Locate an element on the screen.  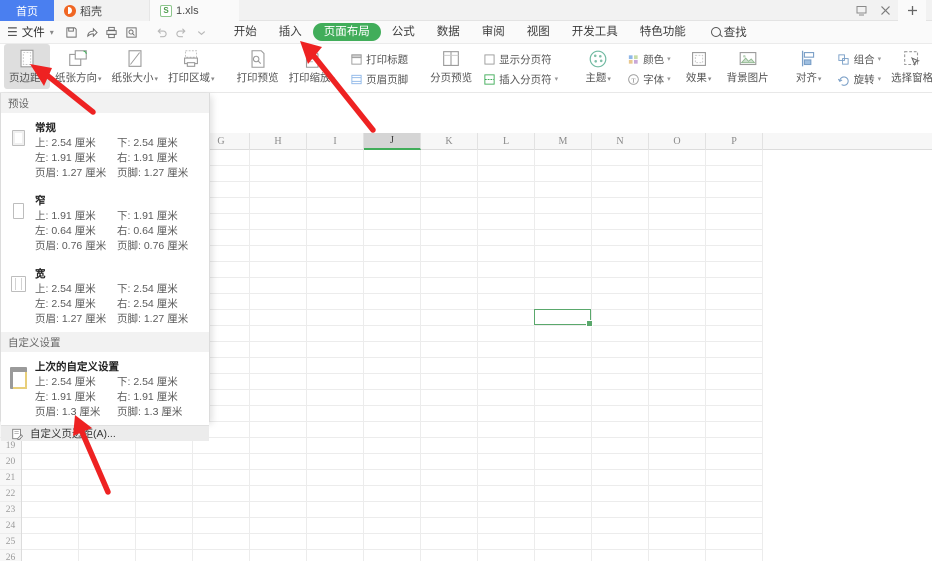
page-margins-button: 页边距▾ is located at coordinates (27, 66).